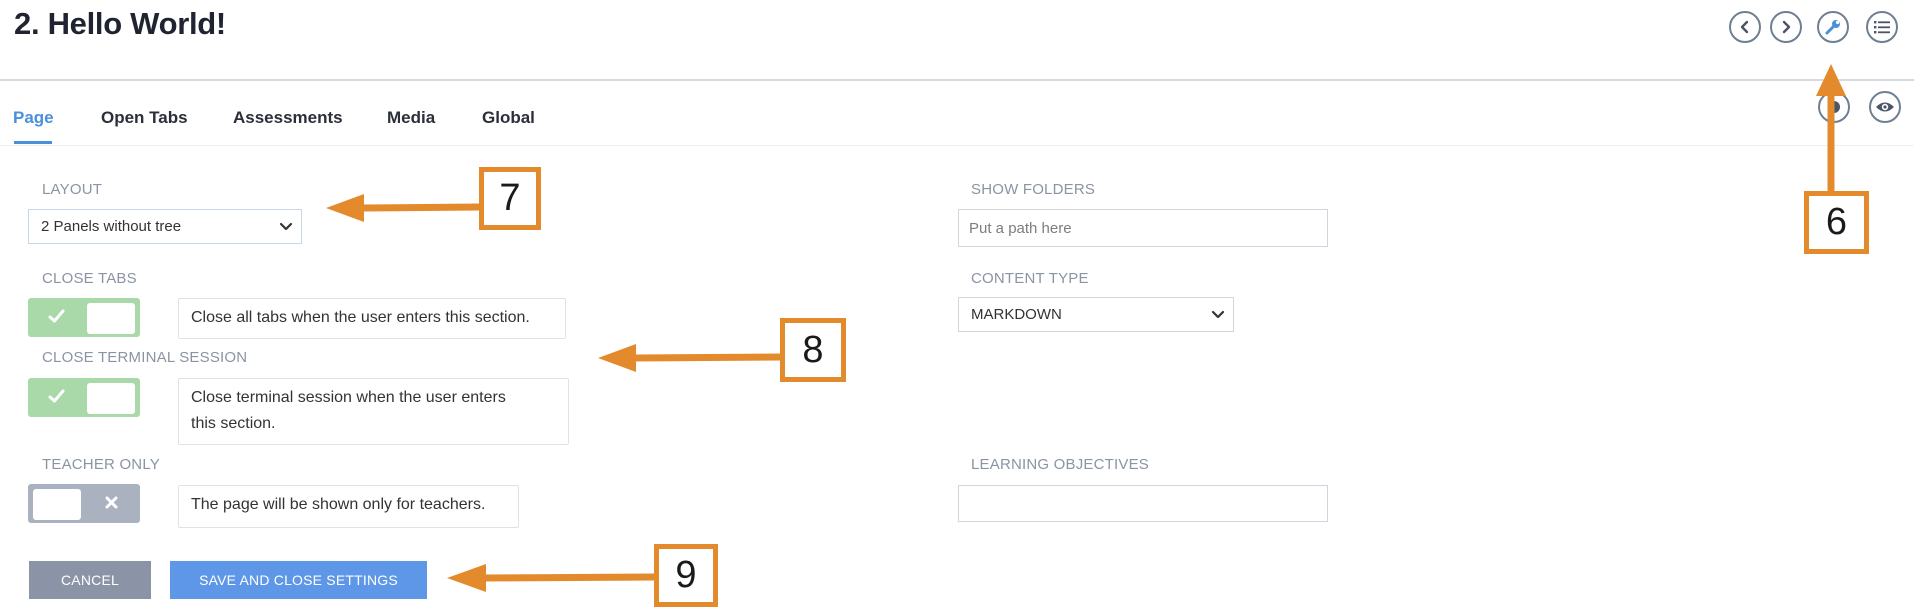 The width and height of the screenshot is (1914, 614). What do you see at coordinates (686, 575) in the screenshot?
I see `callout-9: 9` at bounding box center [686, 575].